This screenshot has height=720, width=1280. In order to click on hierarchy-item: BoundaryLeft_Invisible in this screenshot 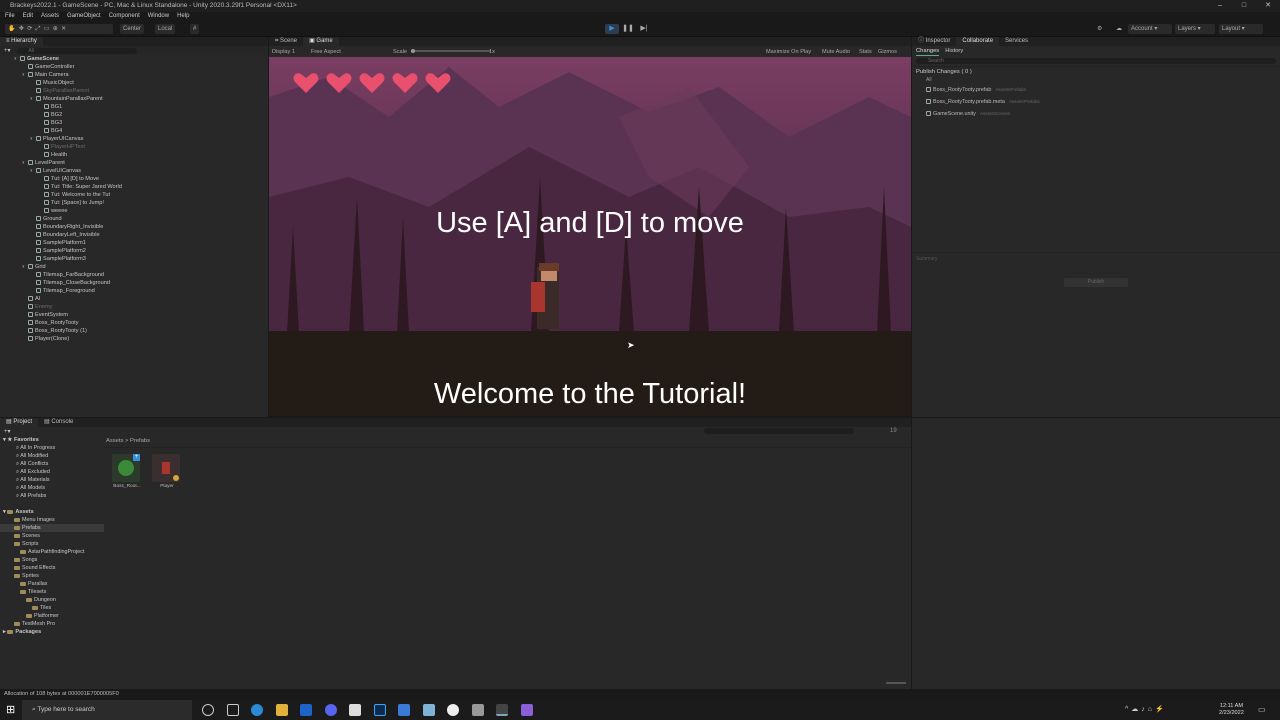, I will do `click(50, 235)`.